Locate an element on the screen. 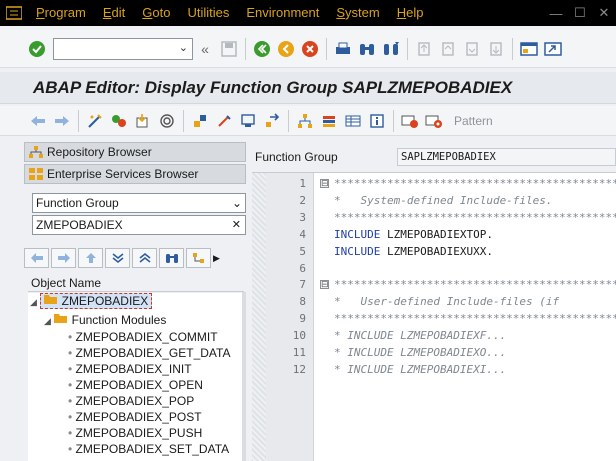 The image size is (616, 461). exit-icon is located at coordinates (286, 49).